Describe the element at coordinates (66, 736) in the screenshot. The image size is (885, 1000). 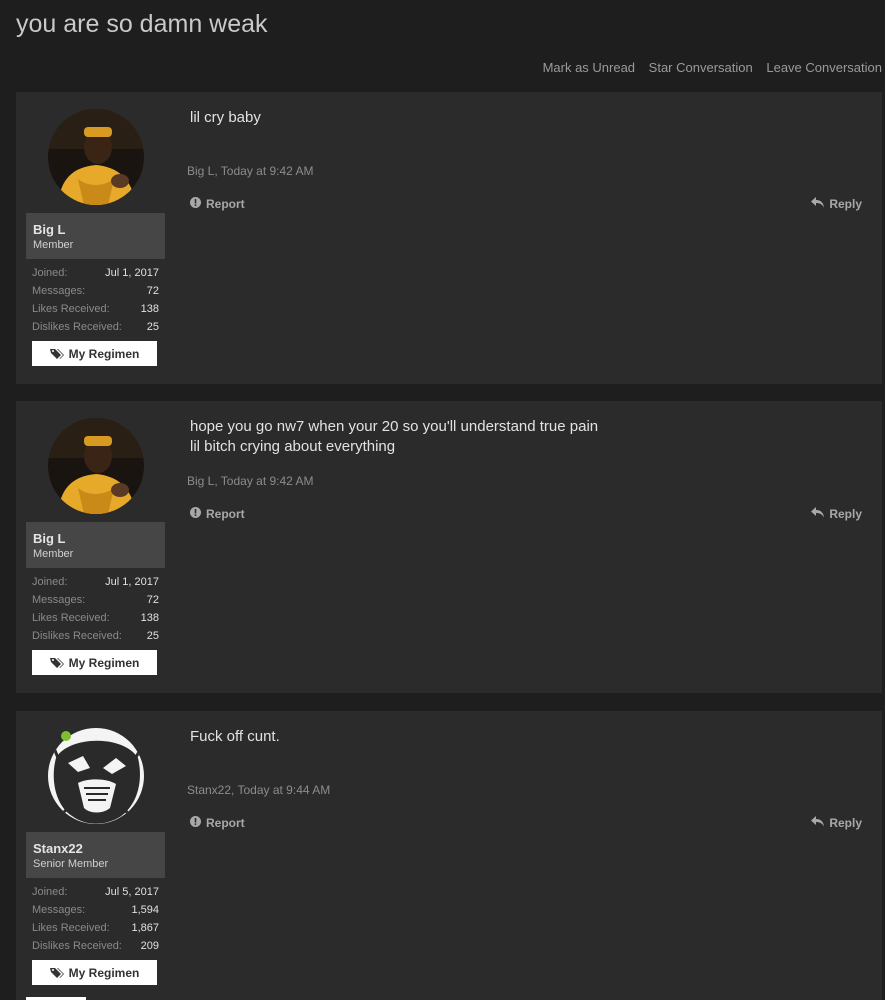
I see `online-indicator` at that location.